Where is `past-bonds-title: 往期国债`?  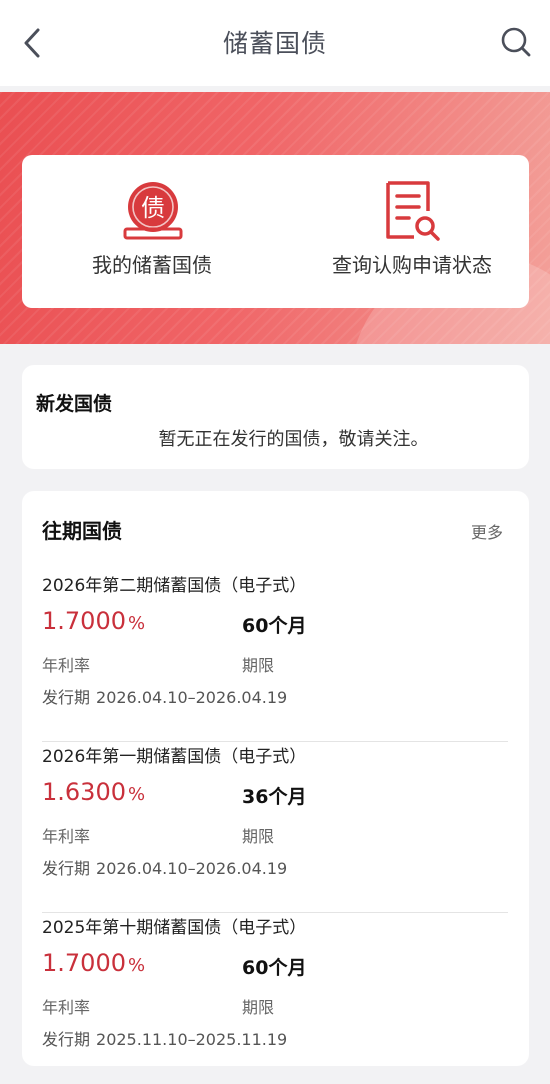 past-bonds-title: 往期国债 is located at coordinates (82, 531).